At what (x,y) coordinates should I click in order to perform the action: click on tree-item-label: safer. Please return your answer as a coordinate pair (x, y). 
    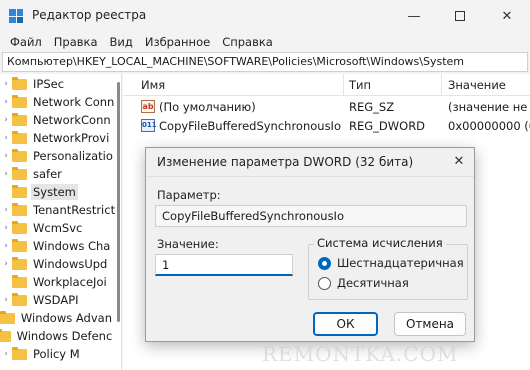
    Looking at the image, I should click on (47, 174).